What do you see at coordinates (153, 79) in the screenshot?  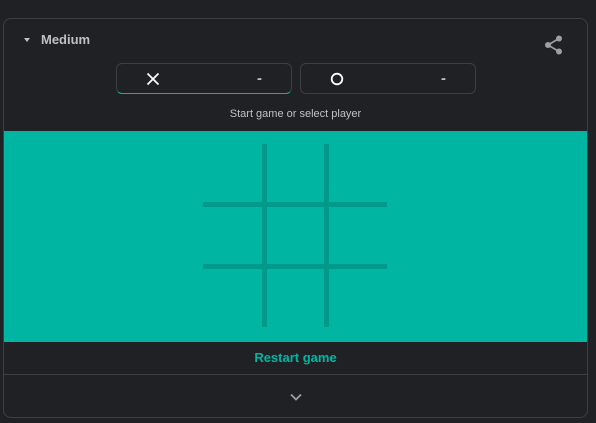 I see `x-mark-icon` at bounding box center [153, 79].